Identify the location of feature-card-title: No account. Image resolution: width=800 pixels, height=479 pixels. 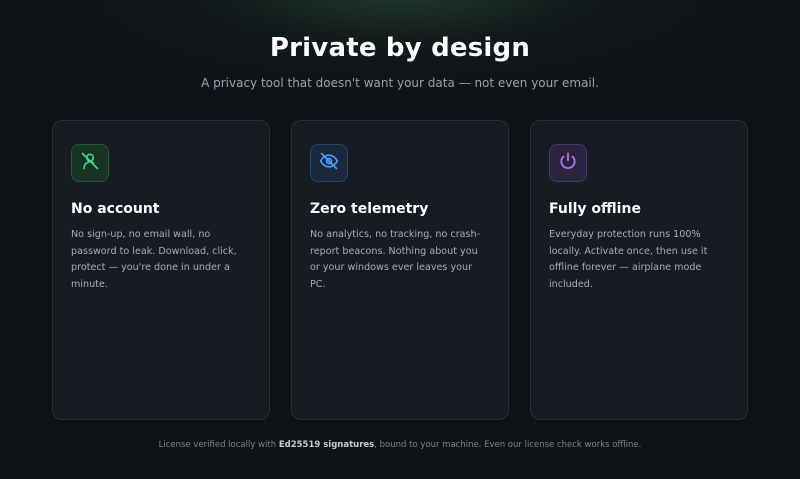
(115, 209).